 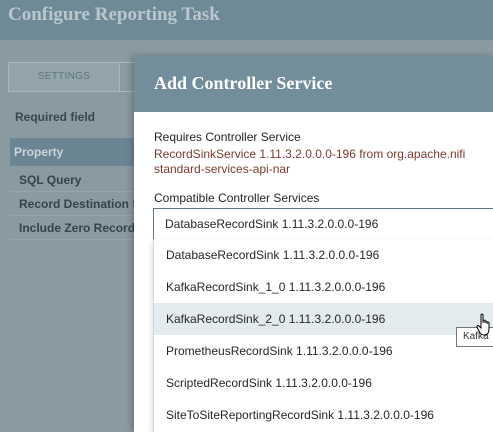 What do you see at coordinates (64, 77) in the screenshot?
I see `tab-settings: SETTINGS` at bounding box center [64, 77].